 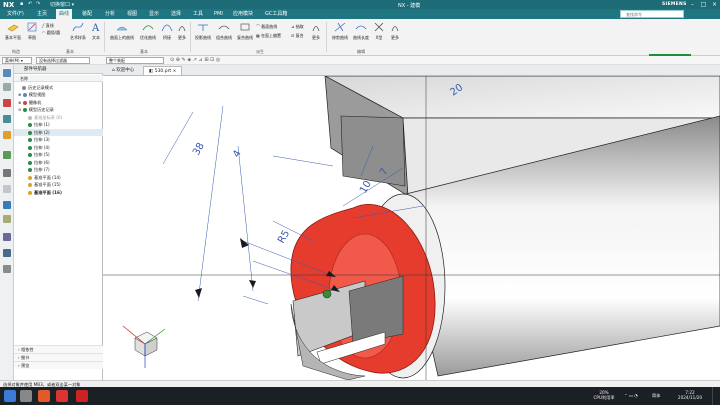 What do you see at coordinates (78, 34) in the screenshot?
I see `art-spline-button: 艺术样条` at bounding box center [78, 34].